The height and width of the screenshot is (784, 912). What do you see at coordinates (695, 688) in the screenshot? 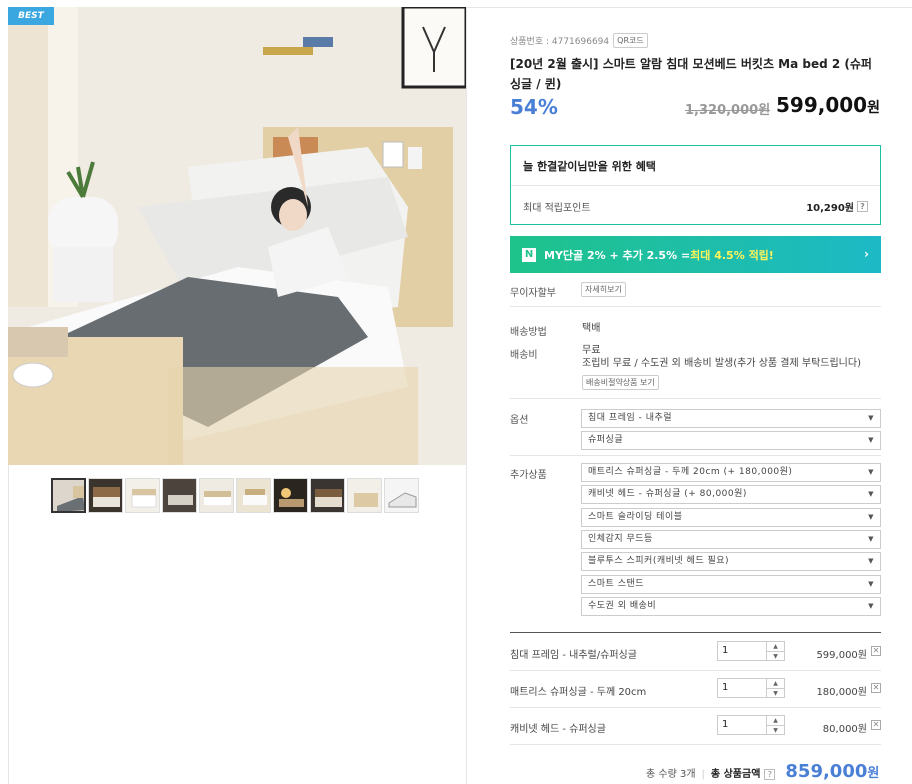
I see `selected-item: 매트리스 슈퍼싱글 - 두께 20cm 1 ▲ ▼ 180,000원 ✕` at bounding box center [695, 688].